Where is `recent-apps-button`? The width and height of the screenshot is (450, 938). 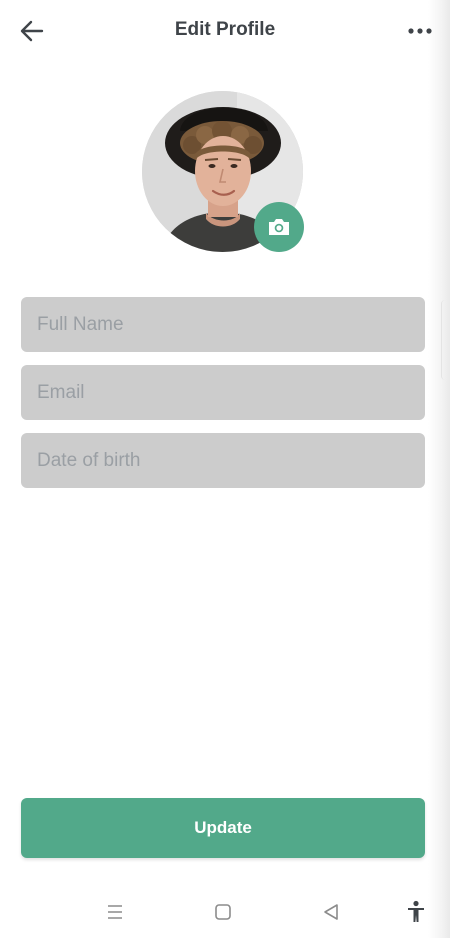
recent-apps-button is located at coordinates (115, 912).